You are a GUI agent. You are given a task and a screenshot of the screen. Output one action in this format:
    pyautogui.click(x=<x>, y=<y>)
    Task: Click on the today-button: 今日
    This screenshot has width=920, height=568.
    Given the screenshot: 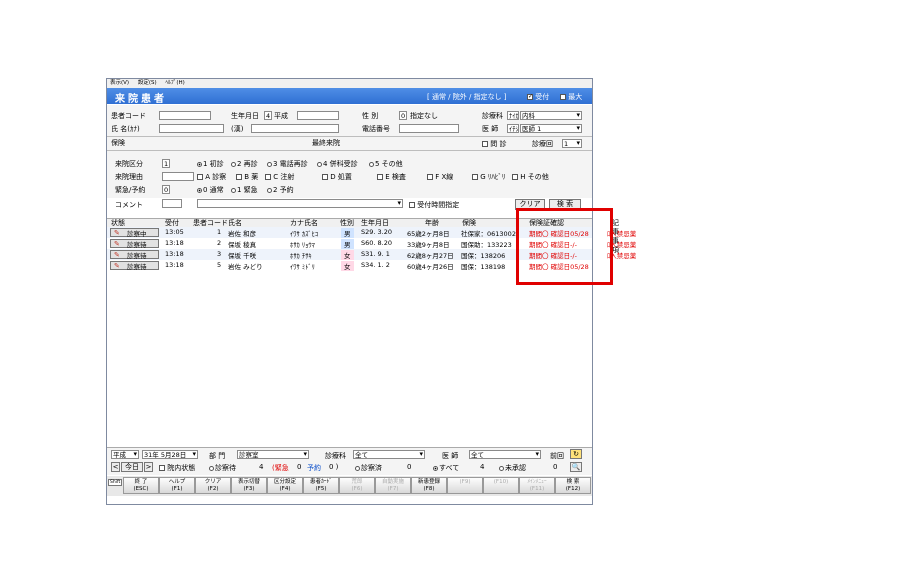 What is the action you would take?
    pyautogui.click(x=132, y=467)
    